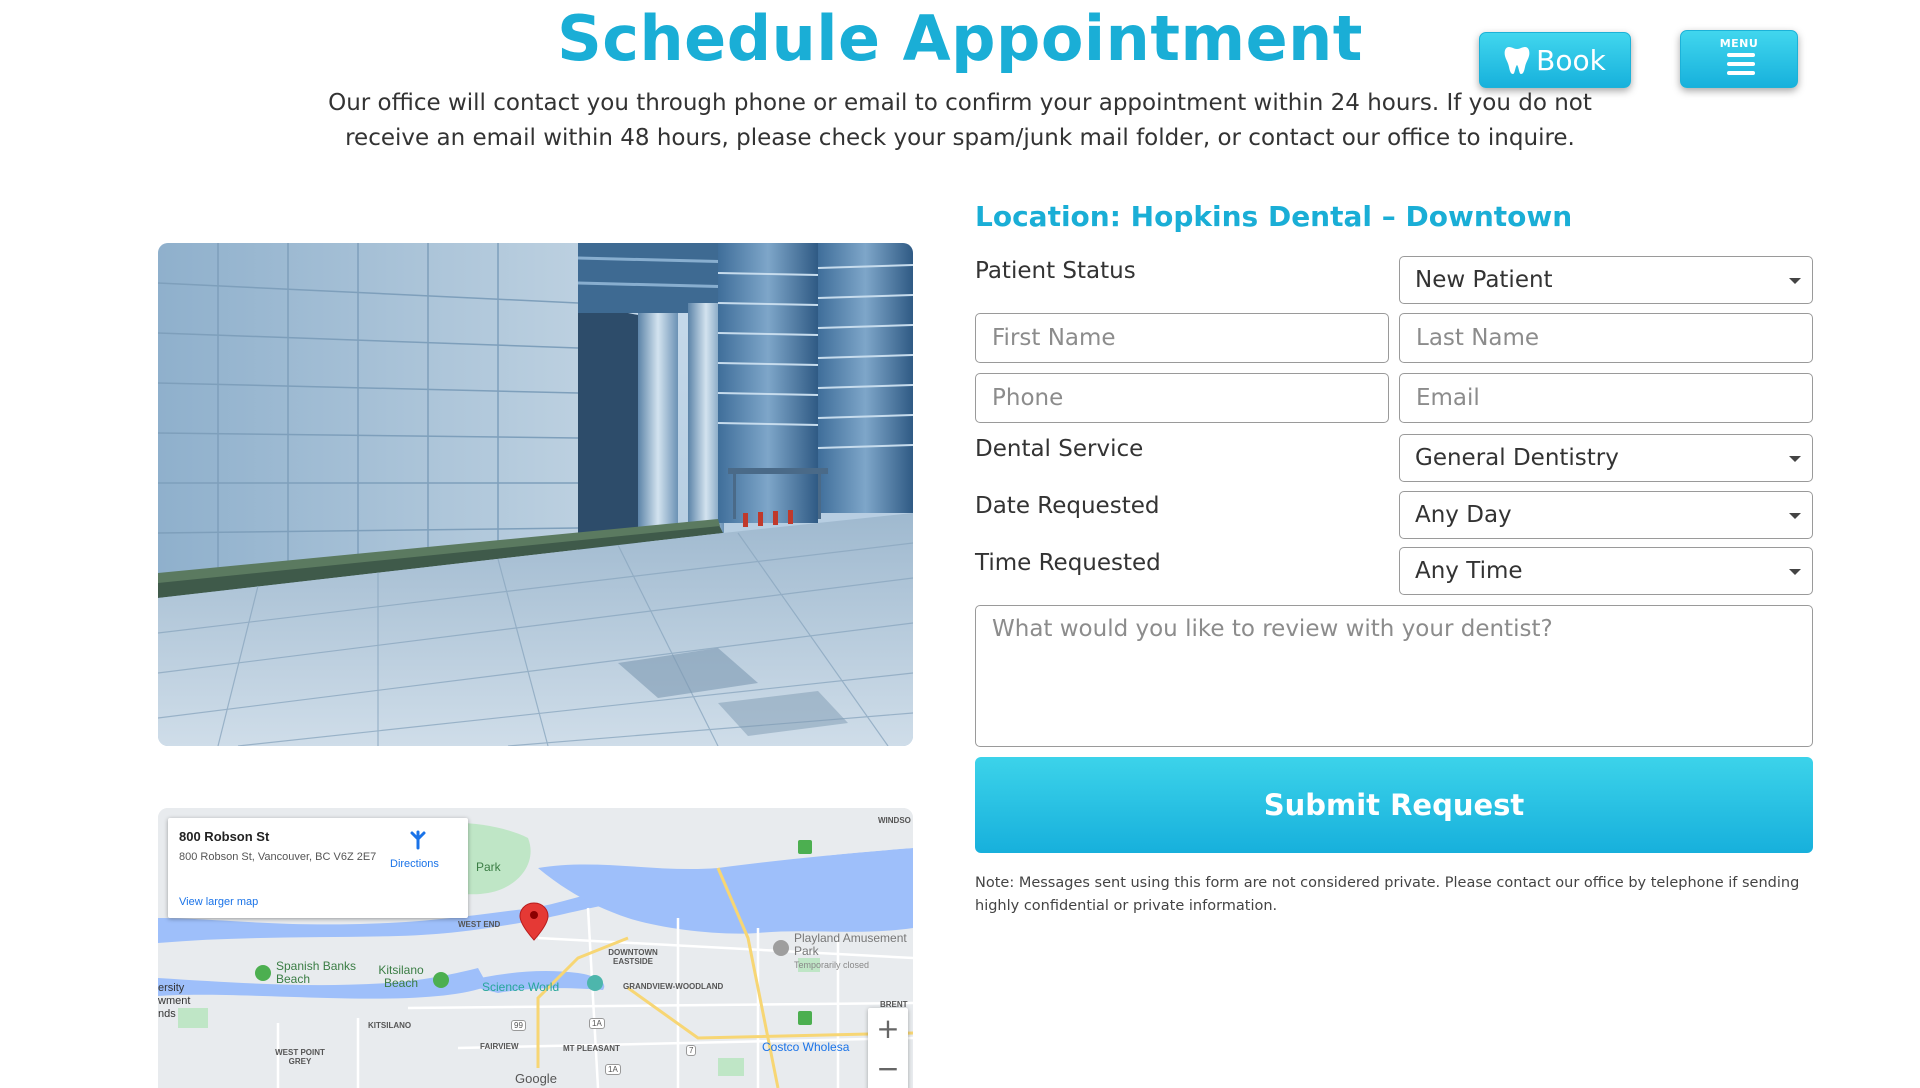 The image size is (1920, 1088). What do you see at coordinates (894, 820) in the screenshot?
I see `map-label-windso: WINDSO` at bounding box center [894, 820].